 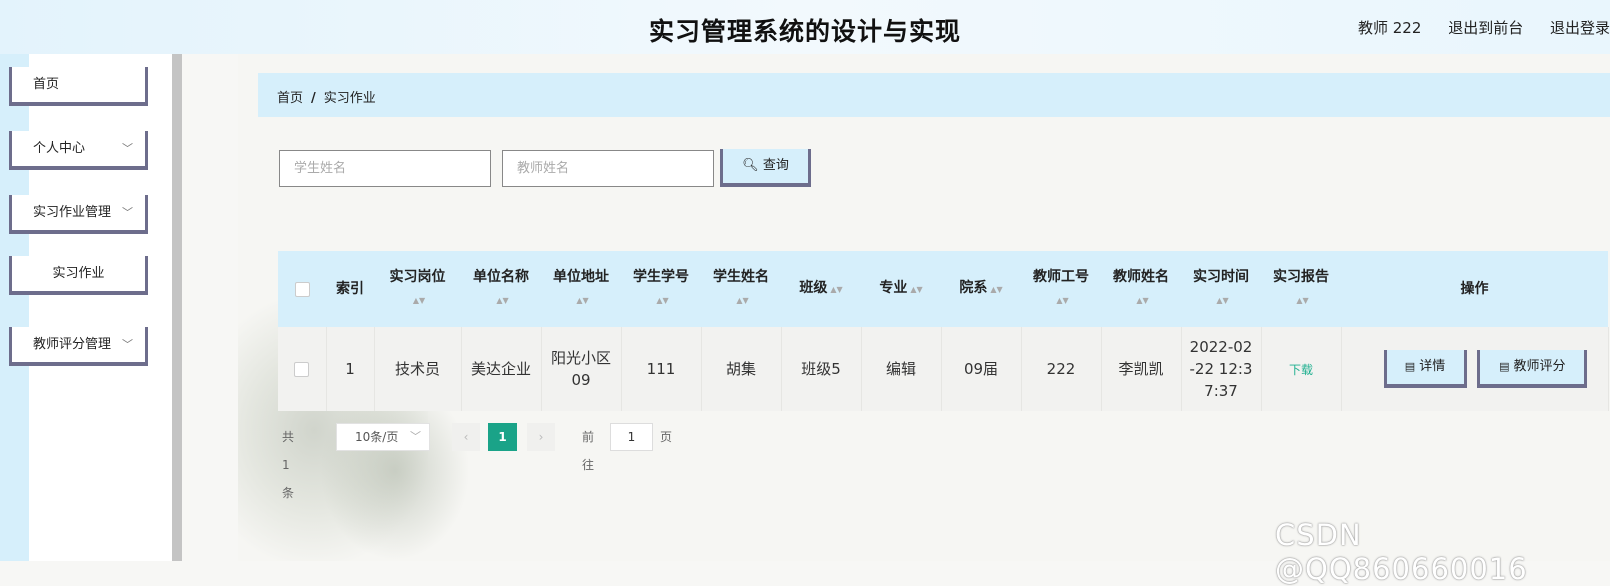 What do you see at coordinates (501, 369) in the screenshot?
I see `cell-company: 美达企业` at bounding box center [501, 369].